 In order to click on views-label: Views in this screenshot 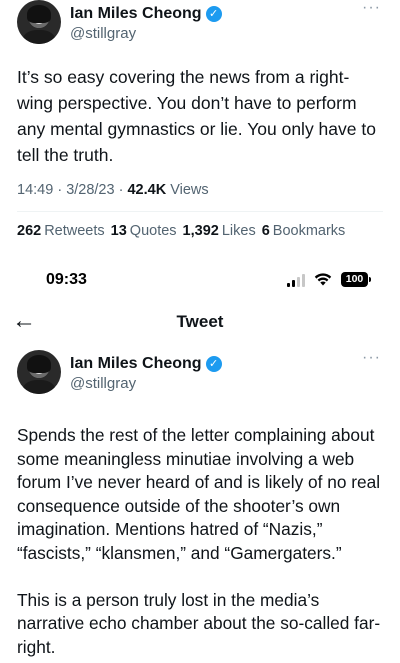, I will do `click(189, 190)`.